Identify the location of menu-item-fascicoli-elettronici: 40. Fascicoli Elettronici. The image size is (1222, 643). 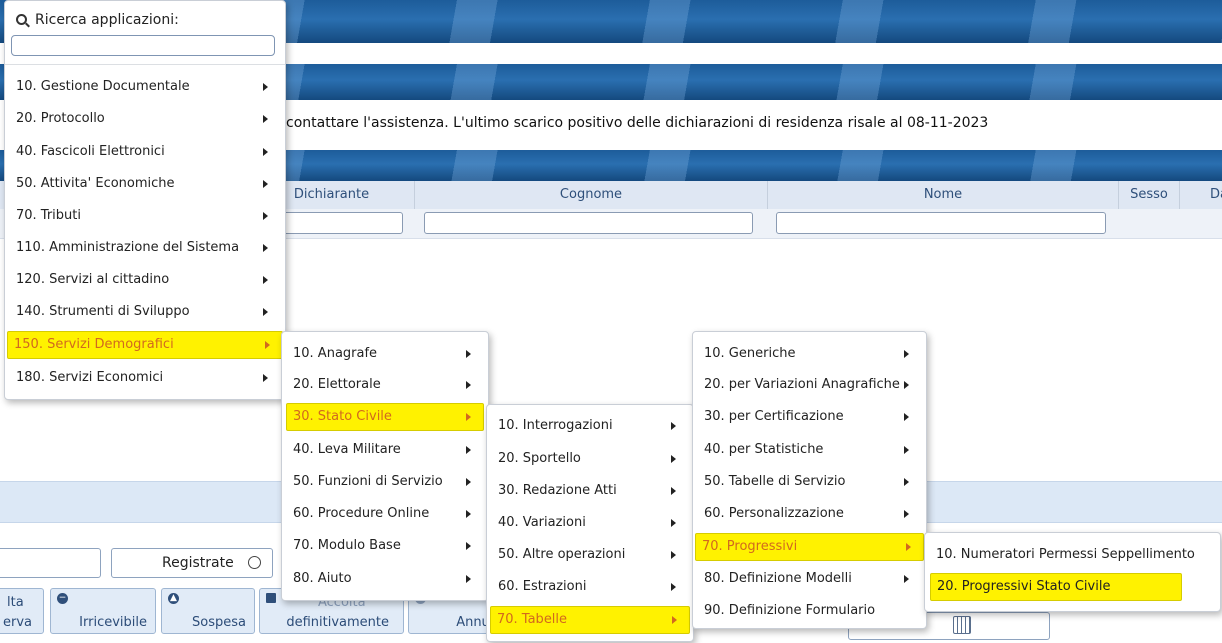
(145, 152).